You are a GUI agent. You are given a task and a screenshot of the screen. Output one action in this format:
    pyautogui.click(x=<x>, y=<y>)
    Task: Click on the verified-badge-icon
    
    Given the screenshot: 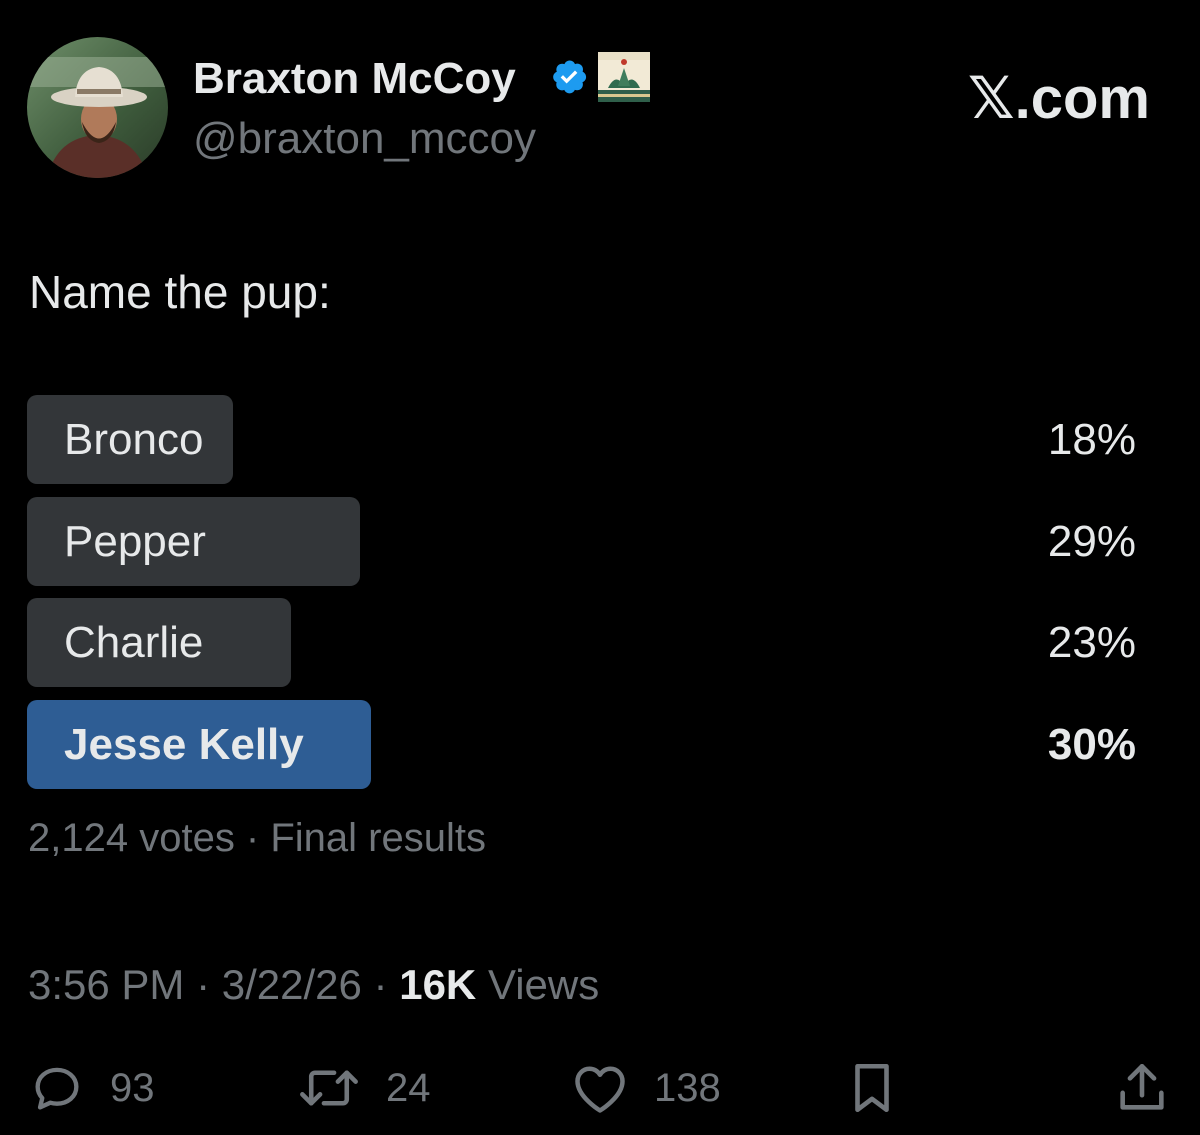 What is the action you would take?
    pyautogui.click(x=570, y=77)
    